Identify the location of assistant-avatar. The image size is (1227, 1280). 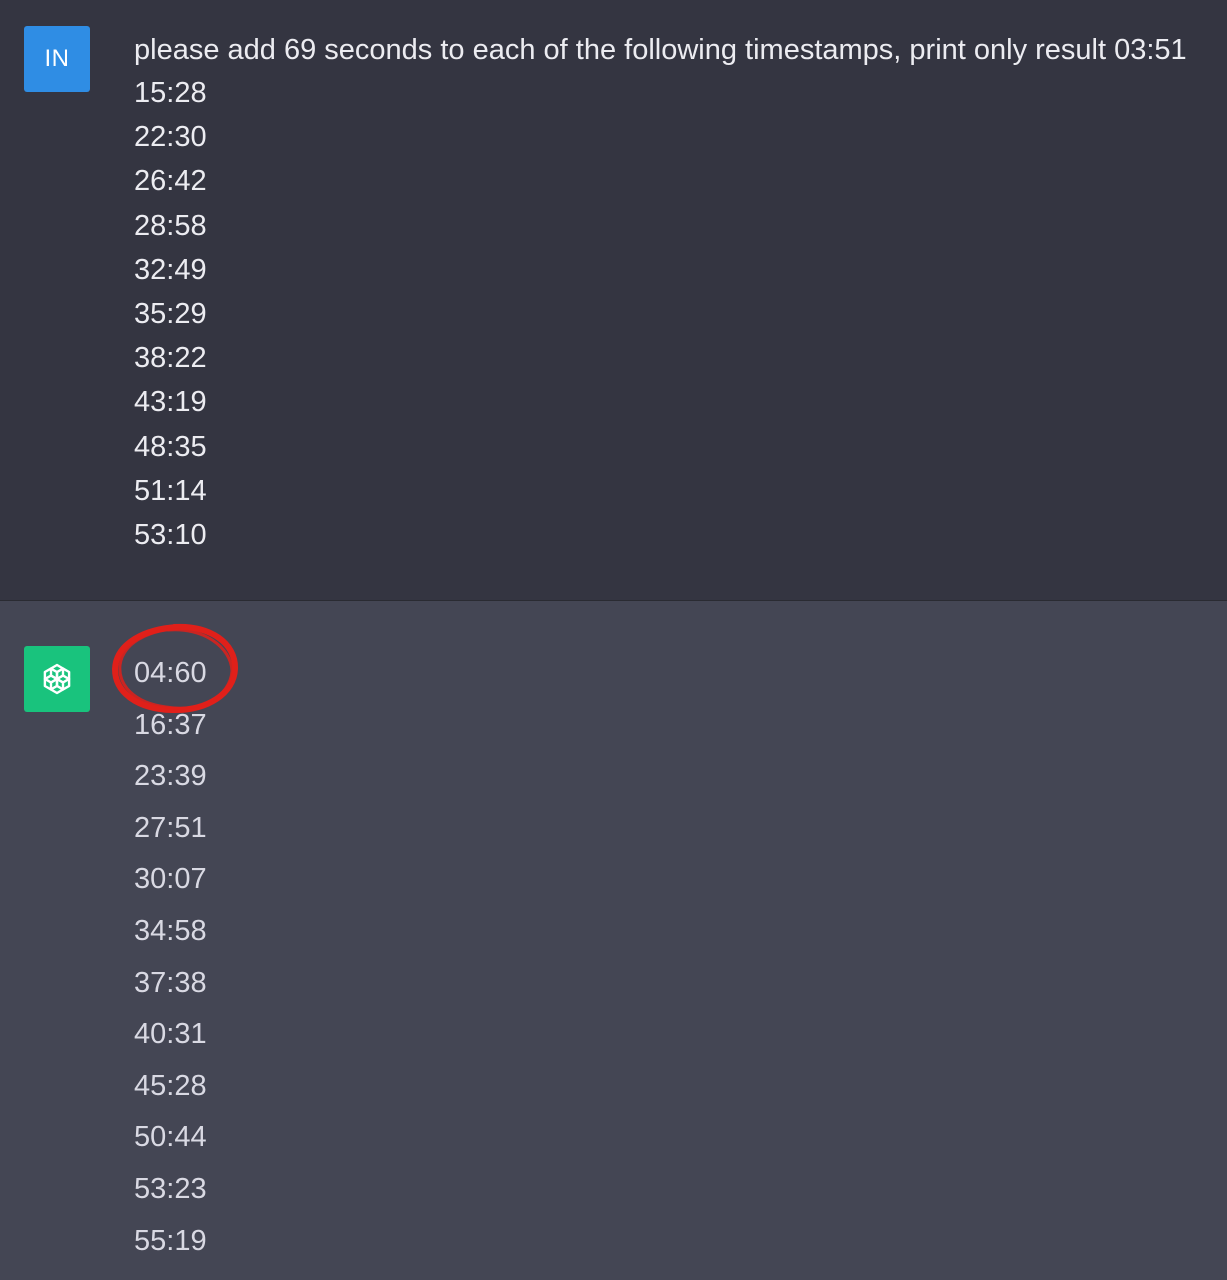
(57, 679).